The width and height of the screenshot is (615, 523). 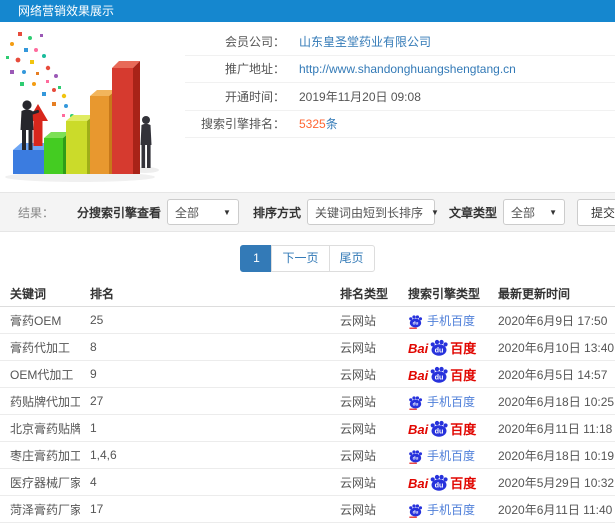 I want to click on article-type-select: 全部 ▼, so click(x=534, y=212).